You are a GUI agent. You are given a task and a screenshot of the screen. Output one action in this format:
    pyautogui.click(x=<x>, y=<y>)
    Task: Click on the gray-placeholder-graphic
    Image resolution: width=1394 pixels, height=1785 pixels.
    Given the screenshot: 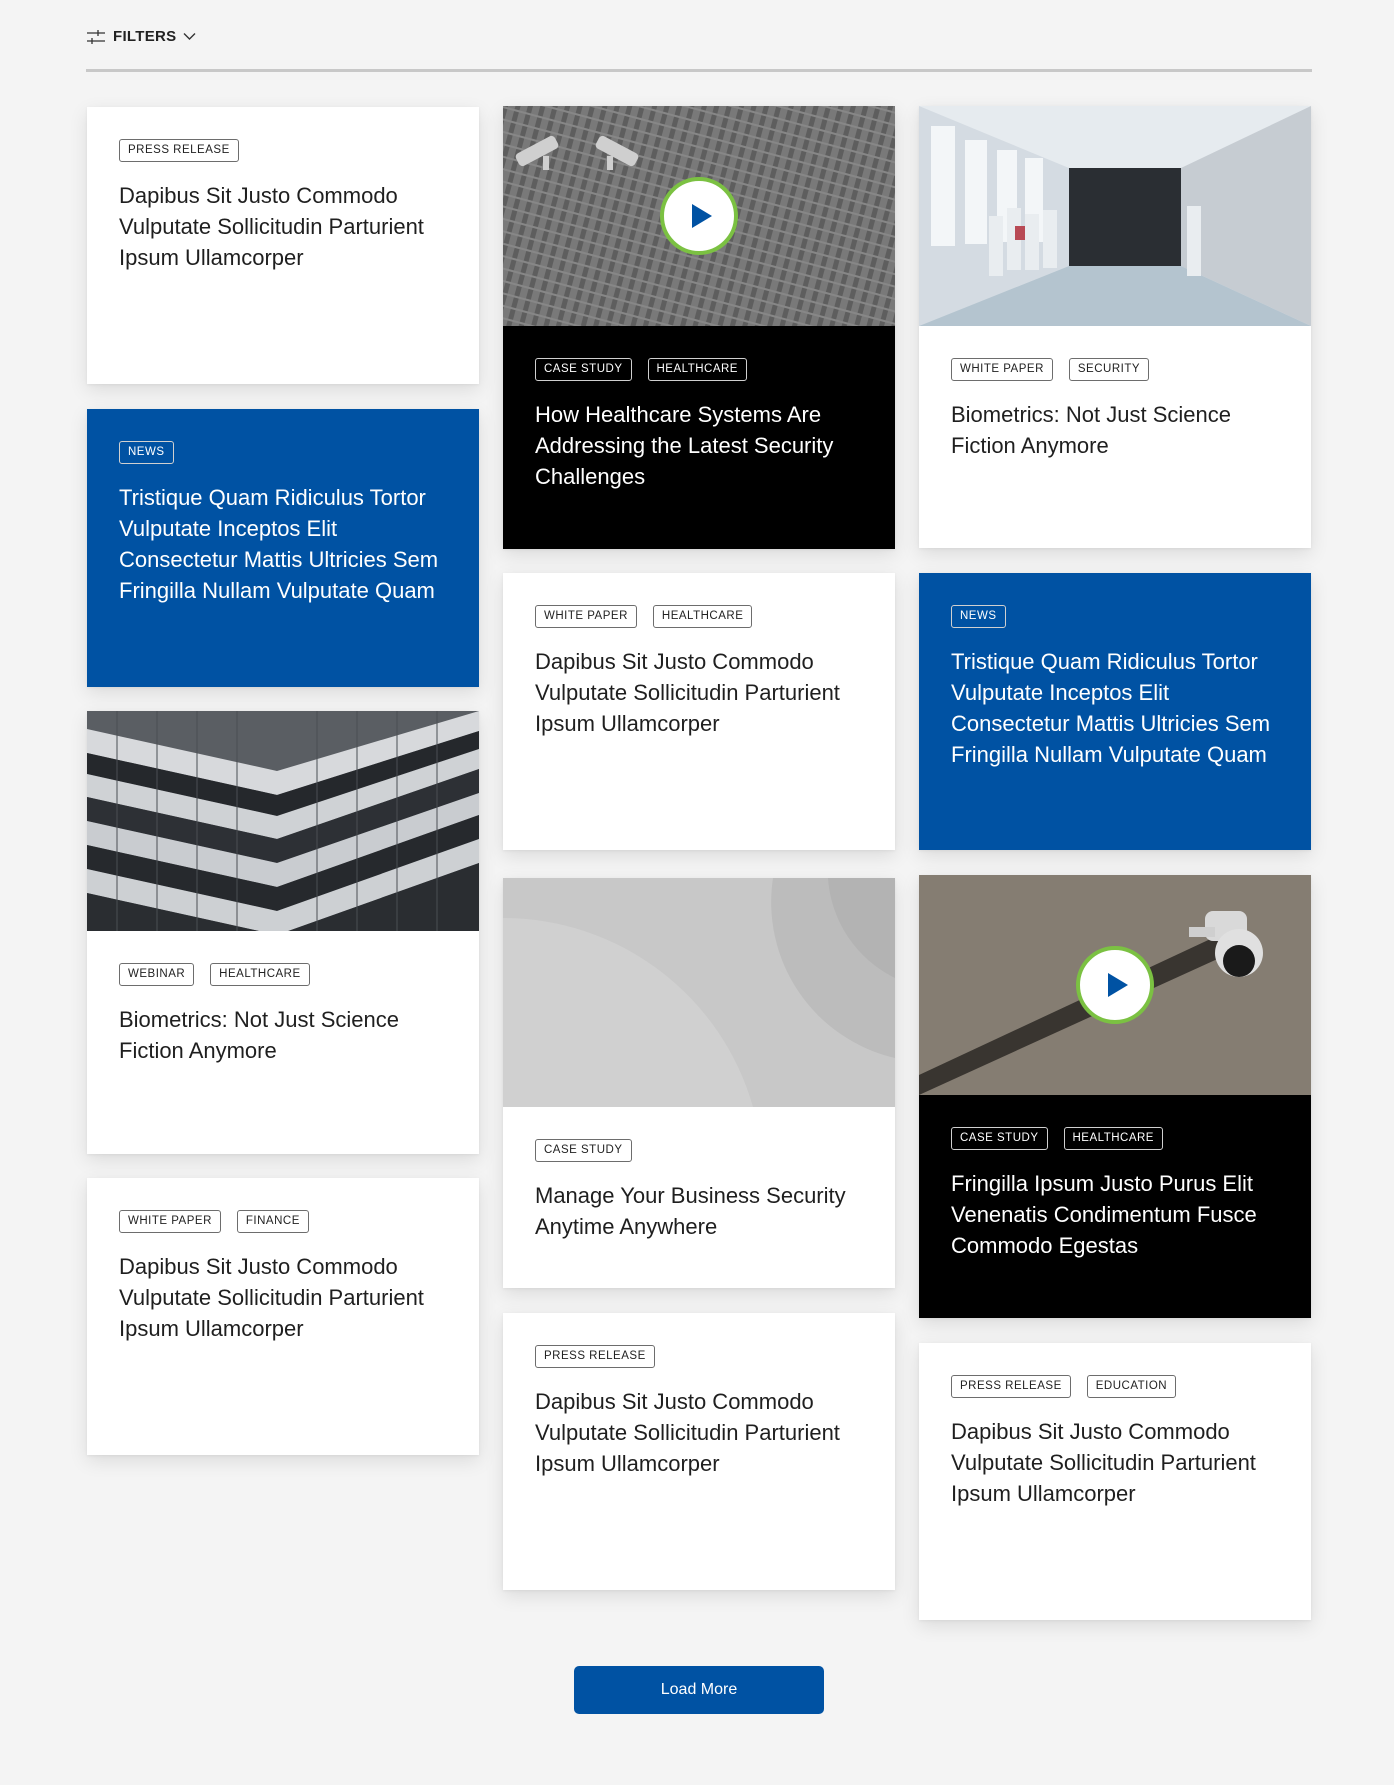 What is the action you would take?
    pyautogui.click(x=699, y=992)
    